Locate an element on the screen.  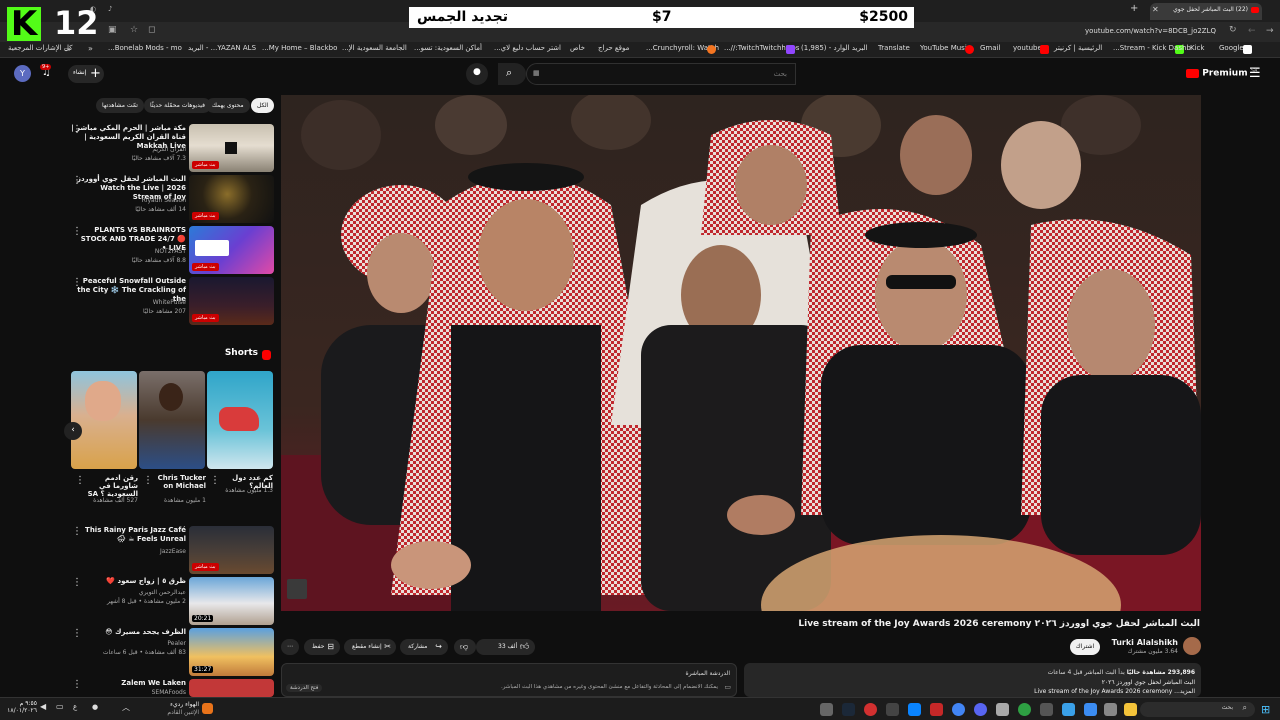
clip-button: إنشاء مقطع ✂ is located at coordinates (370, 647).